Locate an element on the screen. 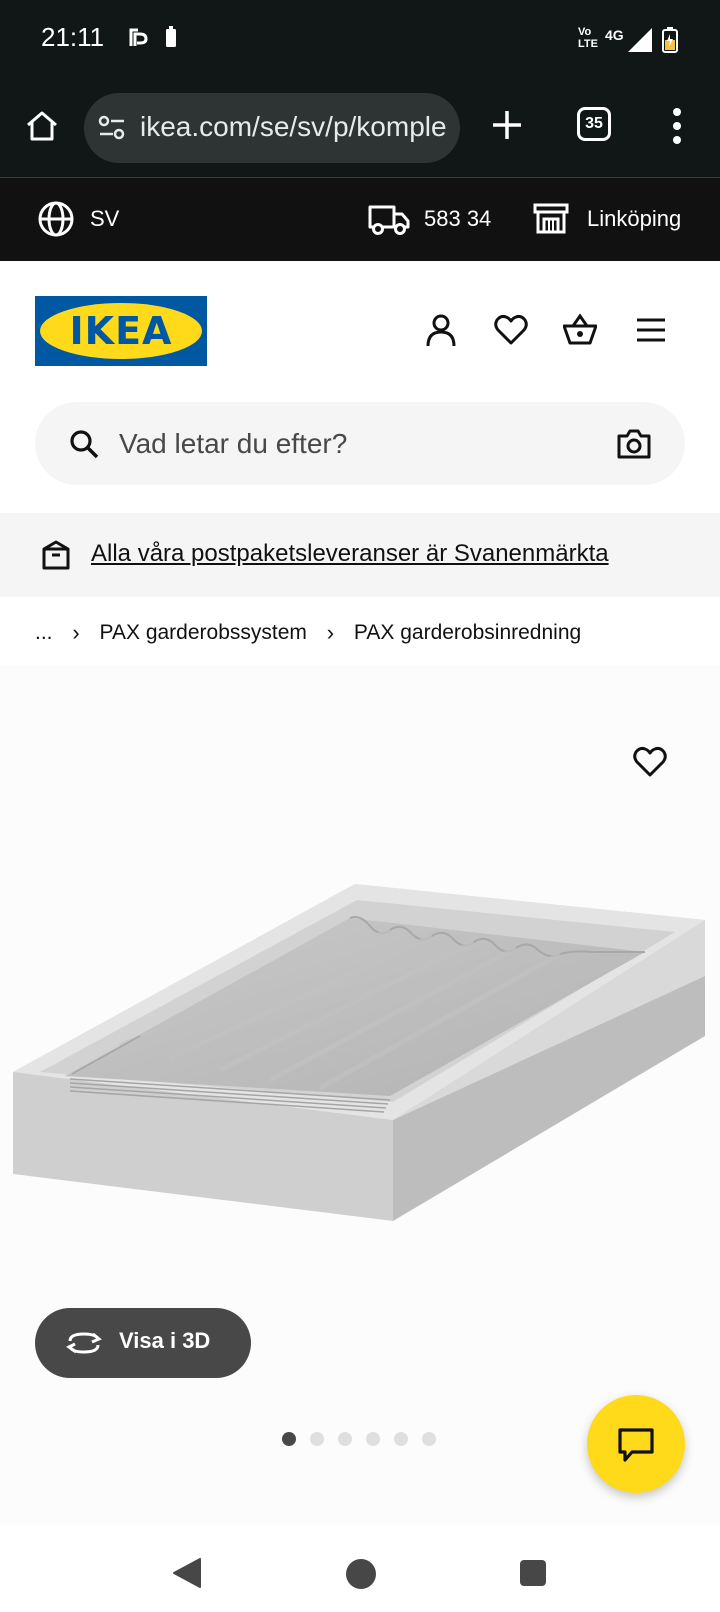  search-bar is located at coordinates (360, 443).